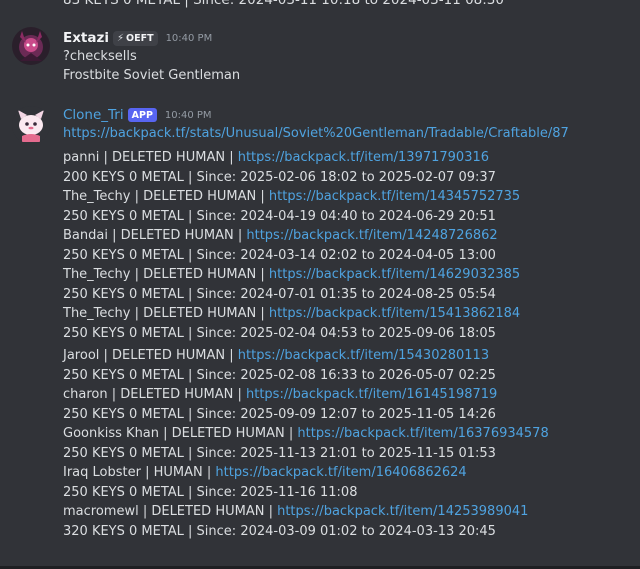 The image size is (640, 569). I want to click on username: Extazi, so click(86, 38).